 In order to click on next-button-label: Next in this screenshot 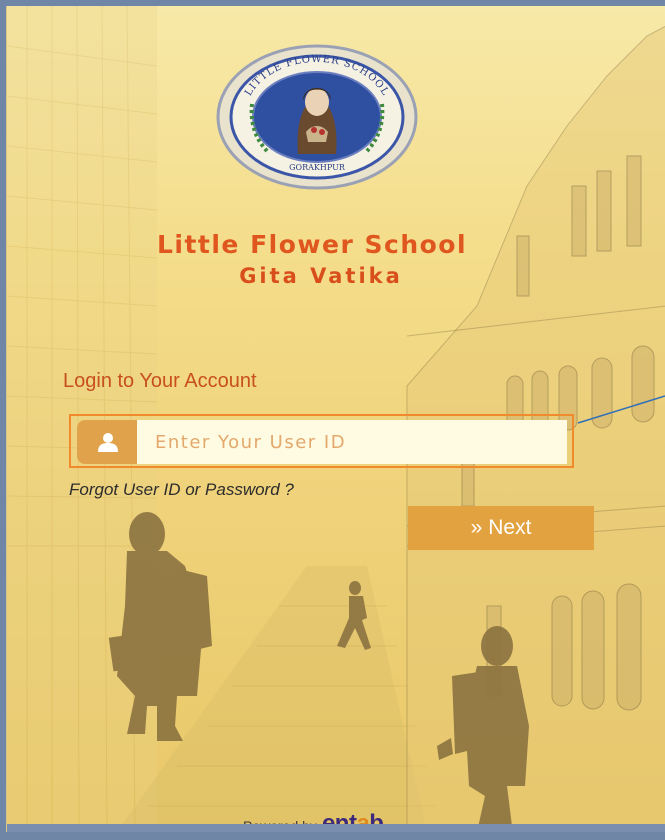, I will do `click(510, 527)`.